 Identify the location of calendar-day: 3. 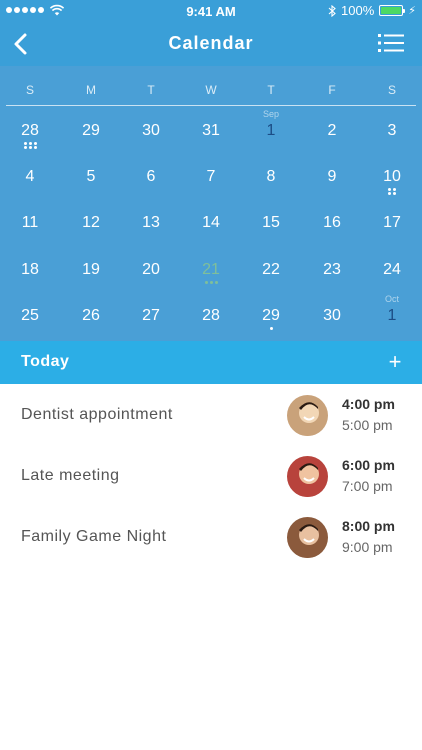
(392, 132).